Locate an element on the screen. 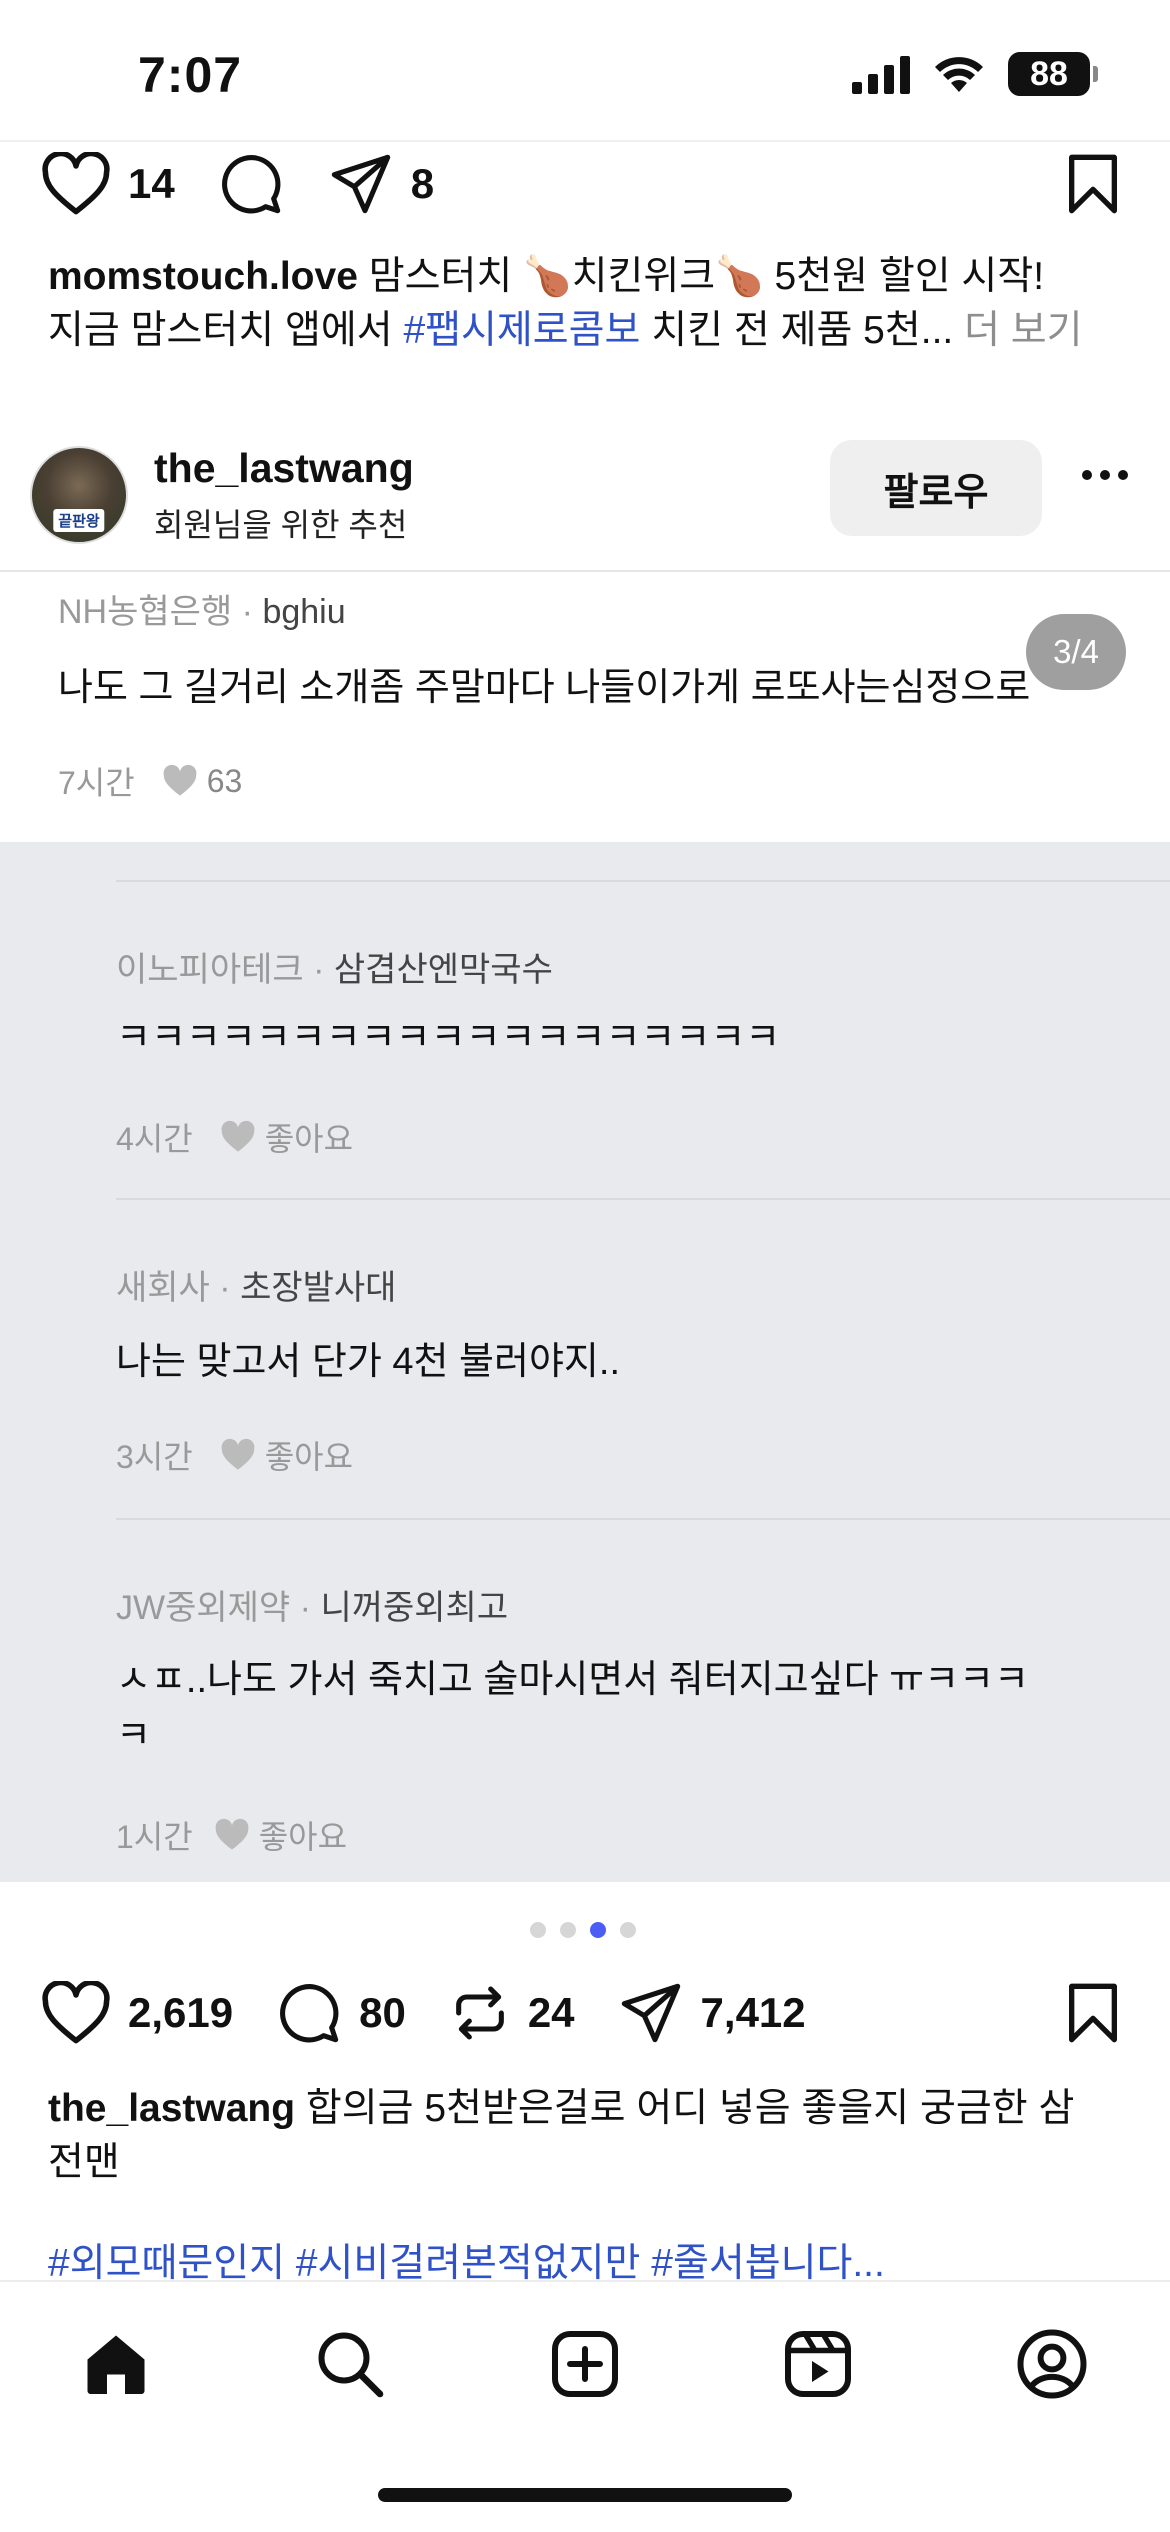 This screenshot has width=1170, height=2532. comment-meta: NH농협은행 · bghiu is located at coordinates (202, 612).